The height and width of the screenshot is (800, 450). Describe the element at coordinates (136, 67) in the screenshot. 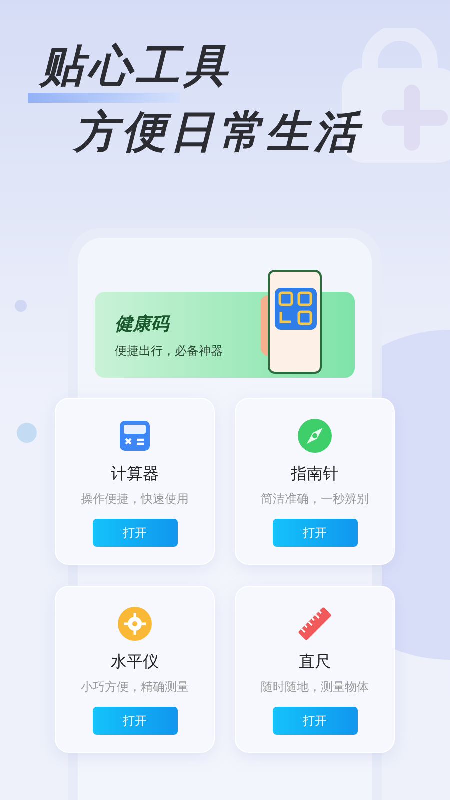

I see `headline: 贴心工具` at that location.